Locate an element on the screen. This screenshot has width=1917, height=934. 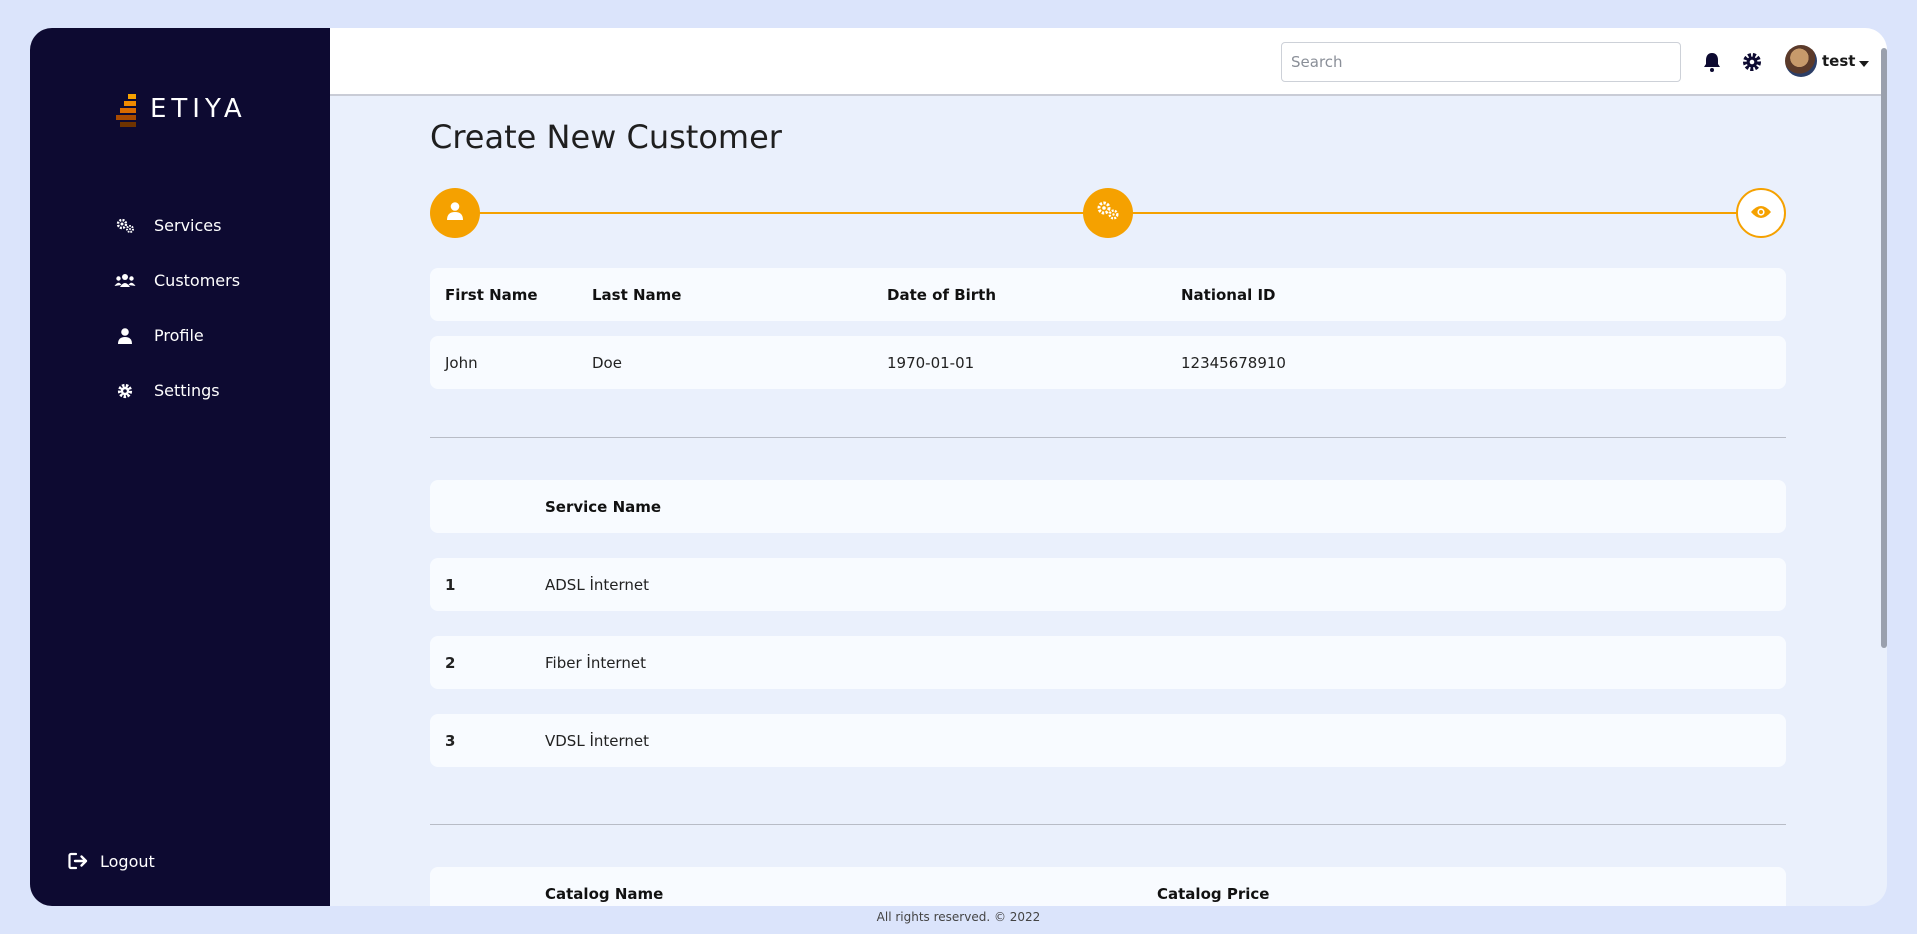
cell-last-name: Doe is located at coordinates (607, 362).